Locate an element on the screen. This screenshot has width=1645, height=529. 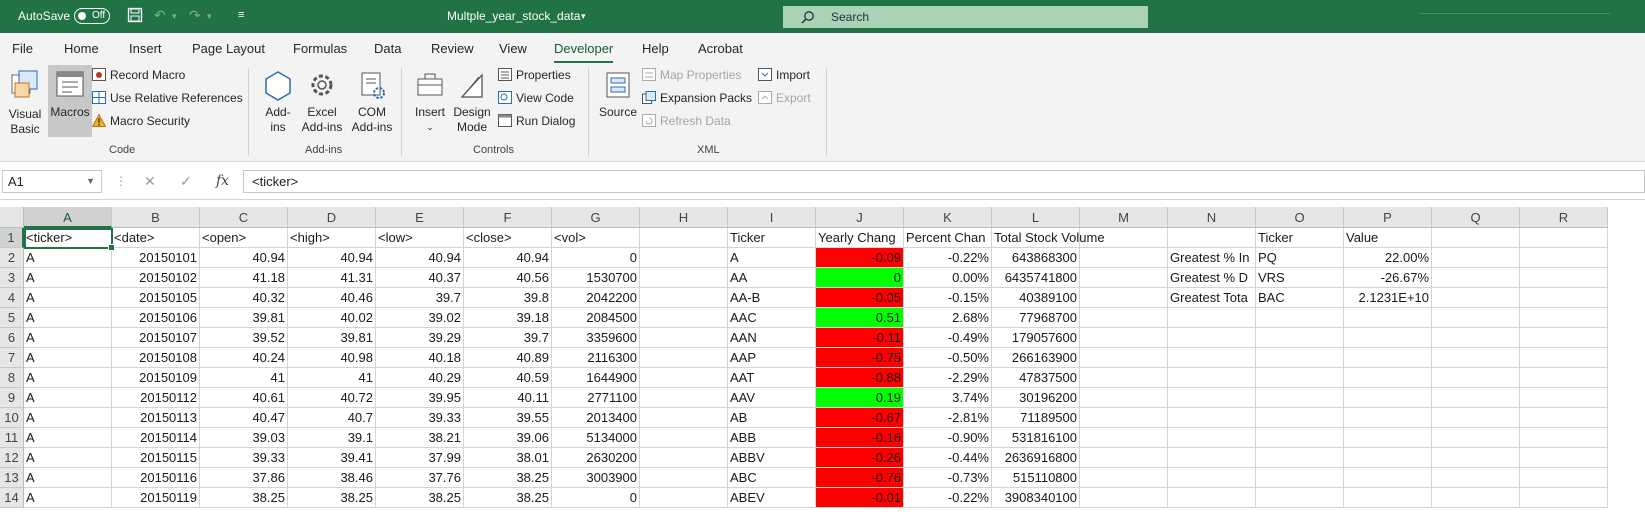
cell-l6: 179057600 is located at coordinates (1036, 338).